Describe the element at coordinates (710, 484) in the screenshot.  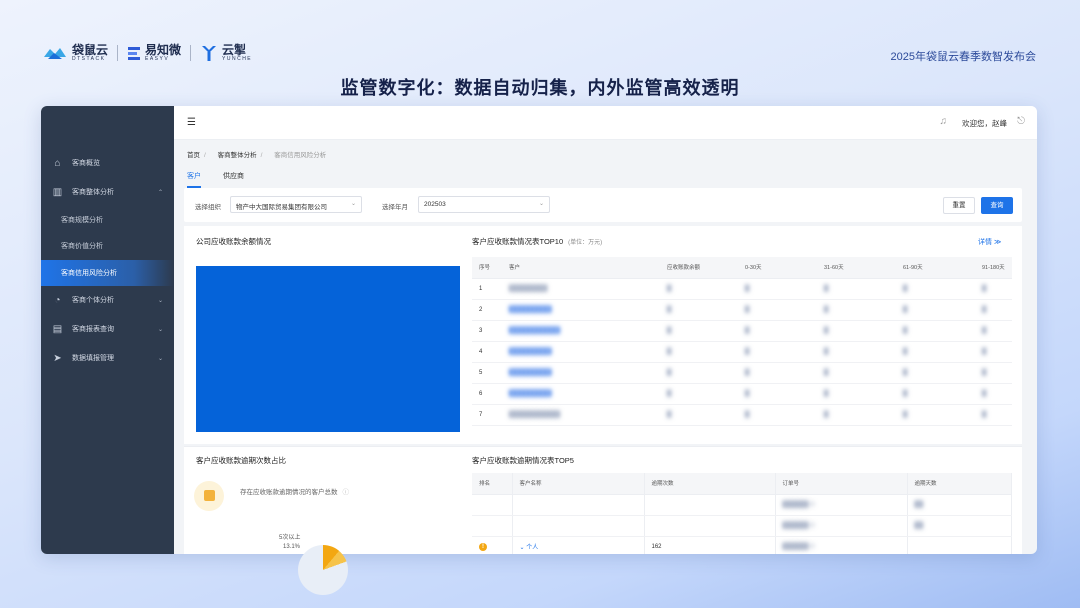
I see `col-overdue-count: 逾期次数` at that location.